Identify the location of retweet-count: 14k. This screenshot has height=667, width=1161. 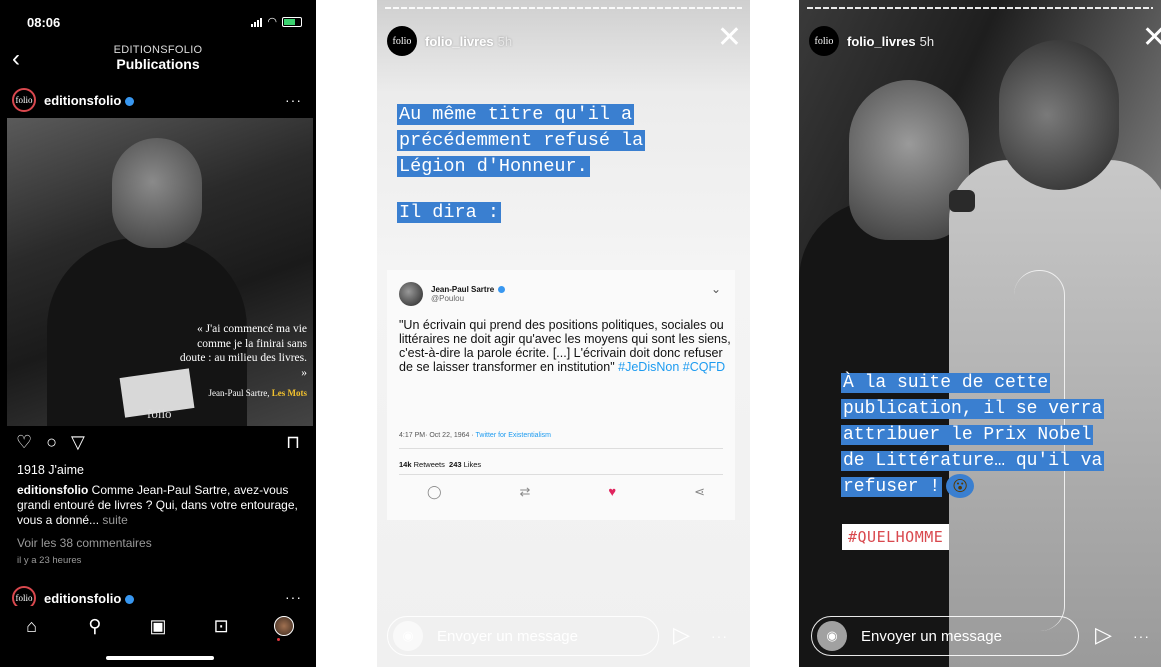
(405, 464).